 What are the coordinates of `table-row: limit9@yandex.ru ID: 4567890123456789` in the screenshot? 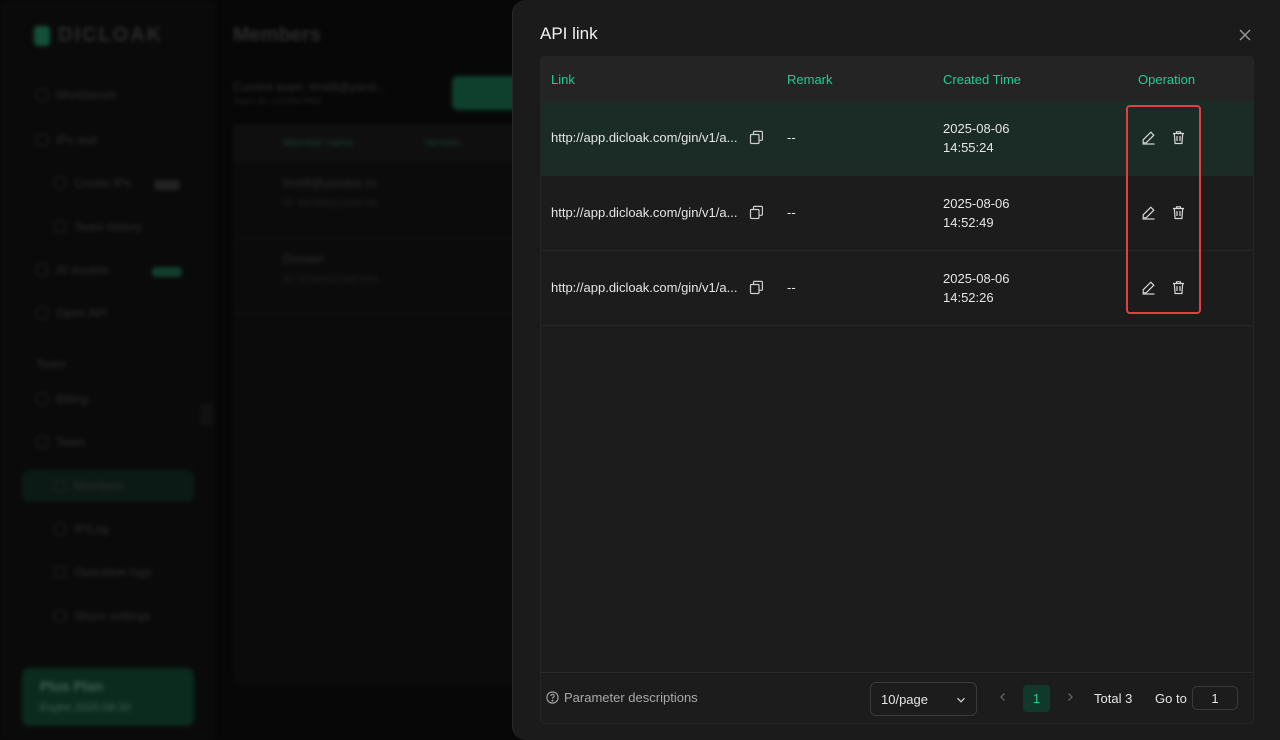 It's located at (378, 200).